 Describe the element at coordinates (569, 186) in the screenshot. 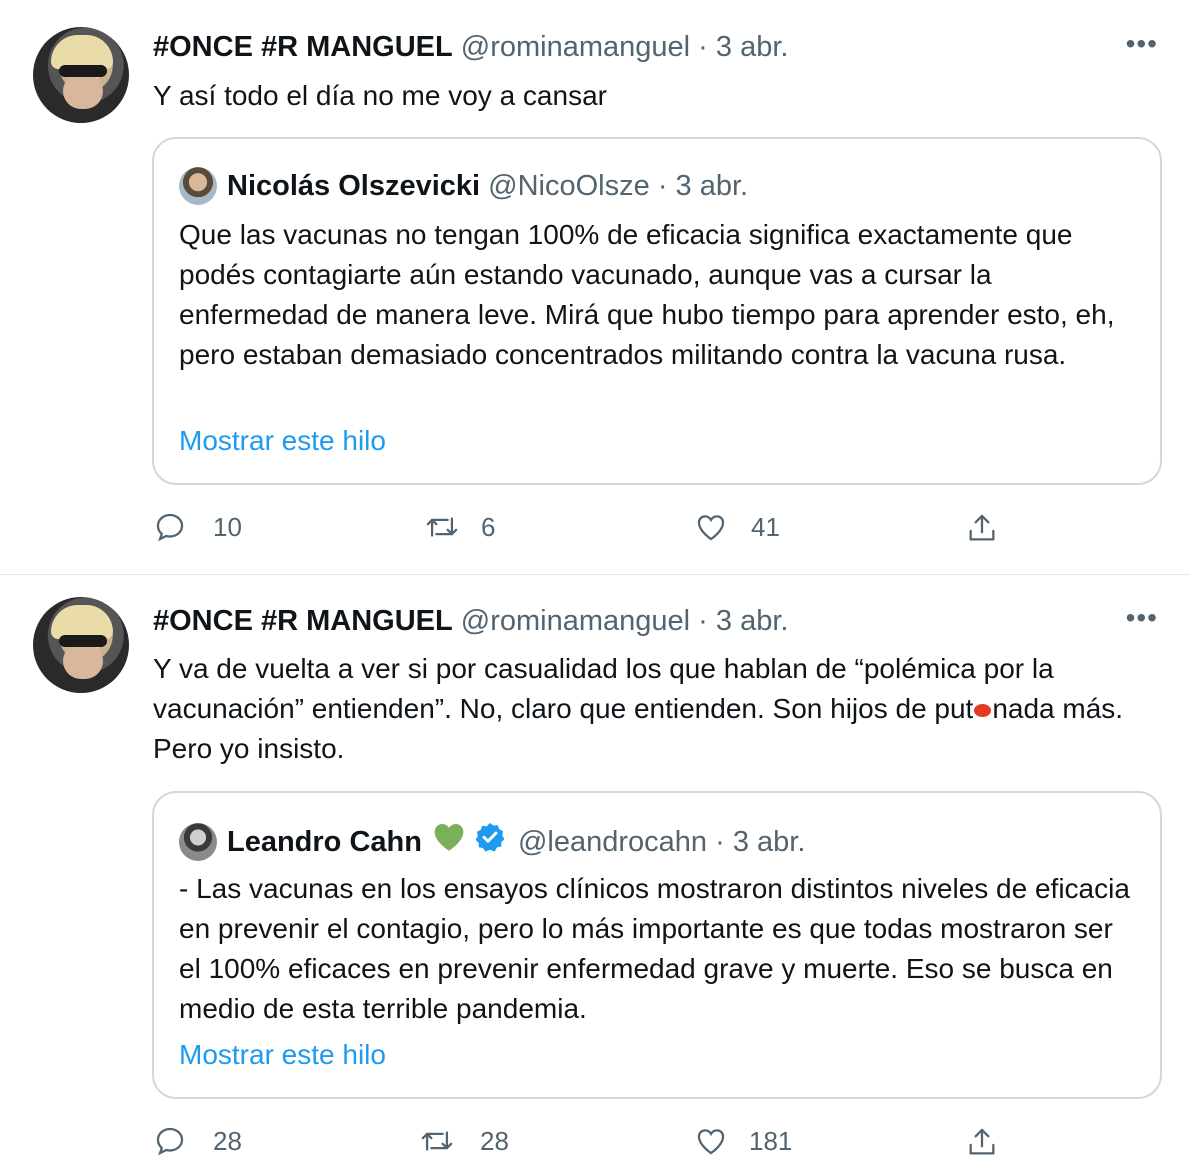

I see `quoted-author-handle: @NicoOlsze` at that location.